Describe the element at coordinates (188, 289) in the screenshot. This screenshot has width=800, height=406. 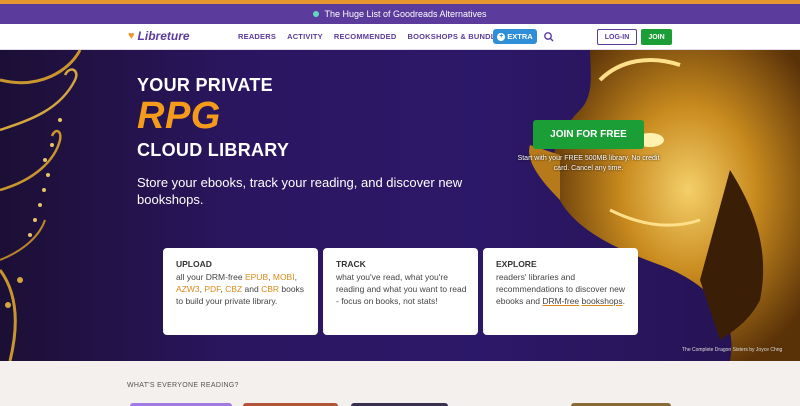
I see `format-link-azw3: AZW3` at that location.